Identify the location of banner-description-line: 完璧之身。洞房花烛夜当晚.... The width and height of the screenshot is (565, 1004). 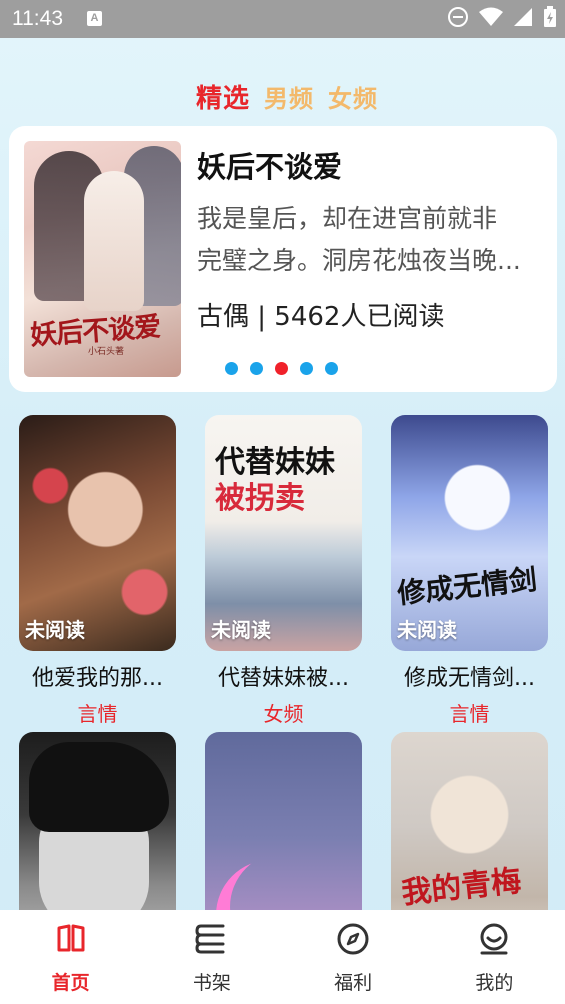
(359, 260).